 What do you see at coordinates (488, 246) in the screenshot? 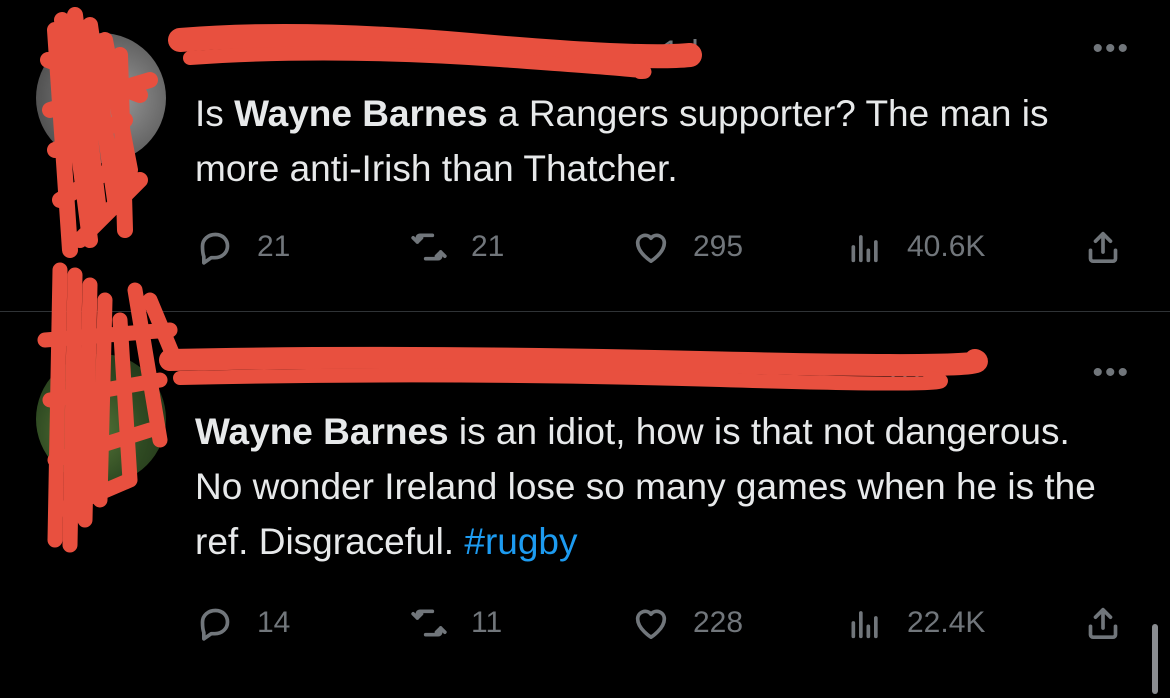
I see `retweet-count: 21` at bounding box center [488, 246].